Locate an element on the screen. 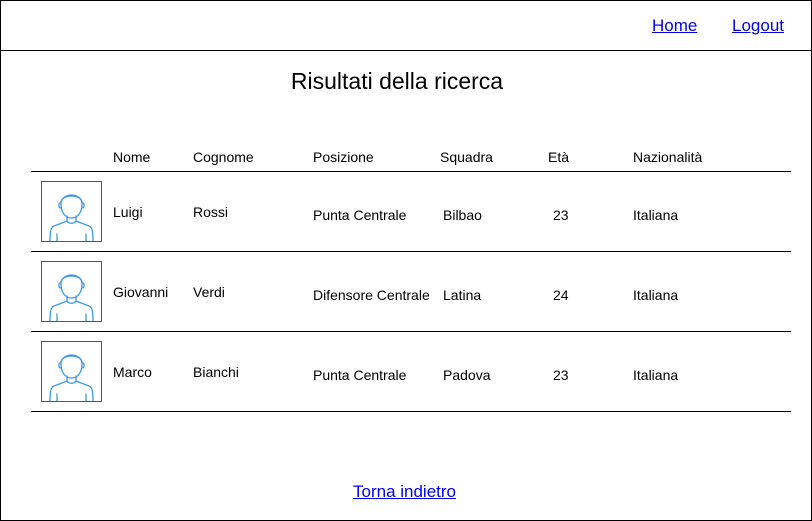 This screenshot has width=812, height=521. column-header-posizione: Posizione is located at coordinates (343, 157).